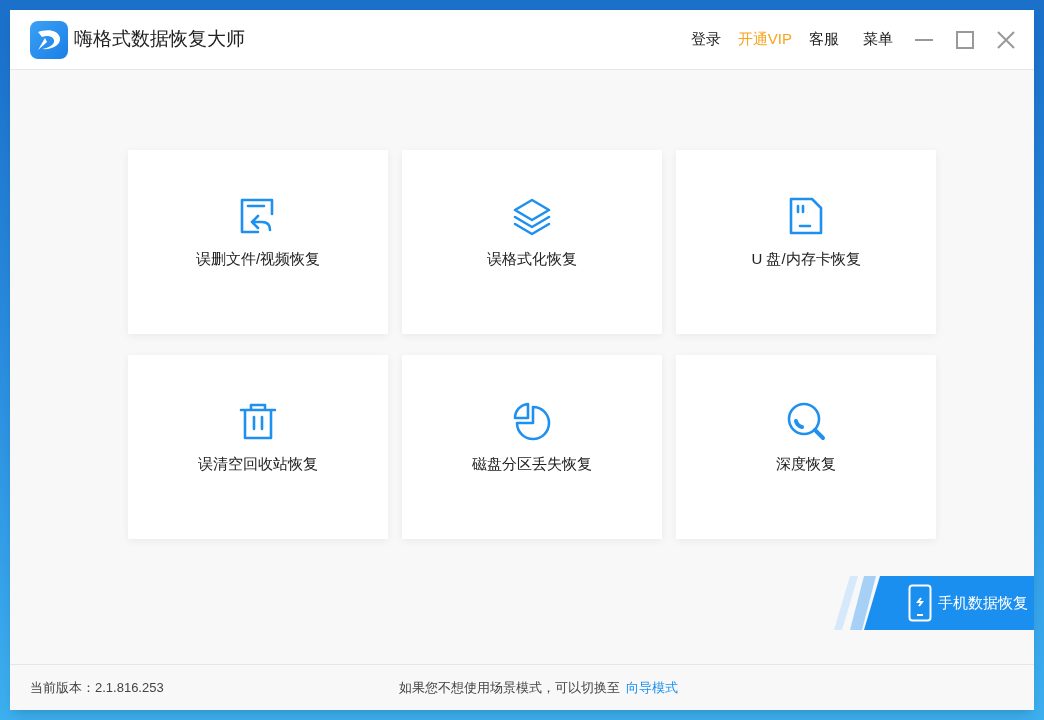  What do you see at coordinates (538, 687) in the screenshot?
I see `mode-hint-text: 如果您不想使用场景模式，可以切换至 向导模式` at bounding box center [538, 687].